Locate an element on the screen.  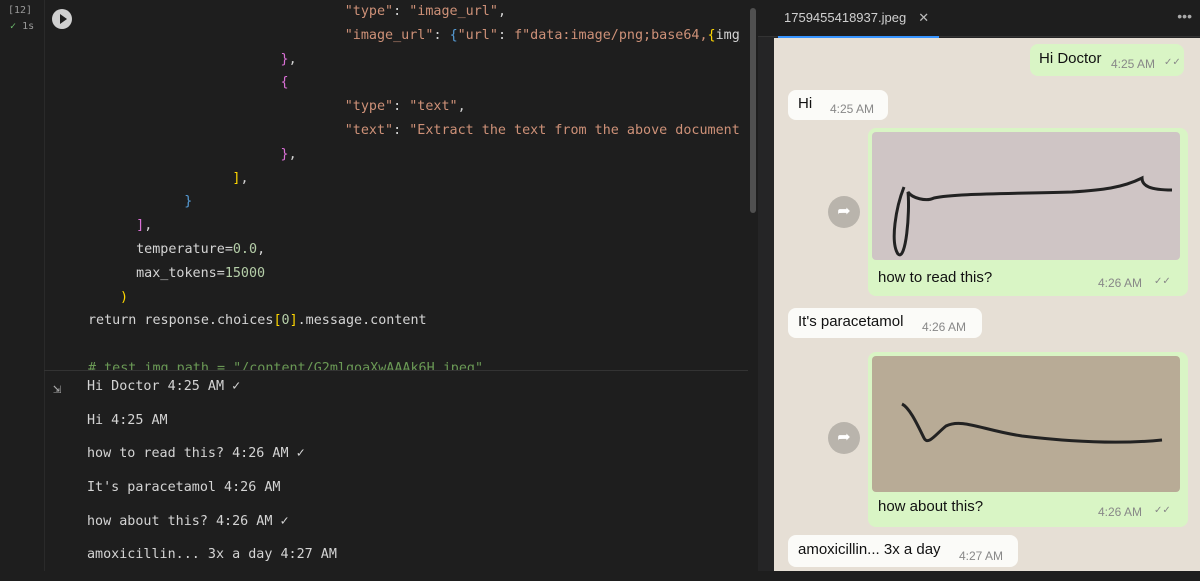
code-token: "url" is located at coordinates (477, 35).